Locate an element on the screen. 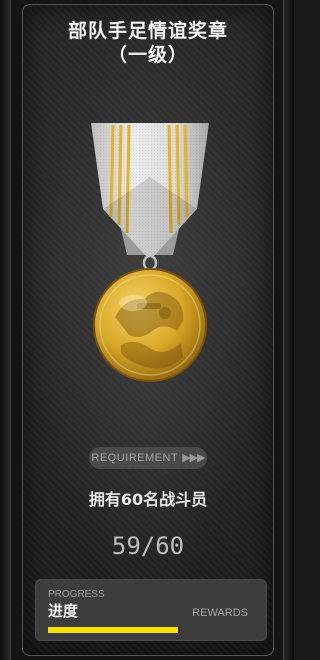 The image size is (320, 660). progress-panel: PROGRESS 进度 REWARDS is located at coordinates (151, 610).